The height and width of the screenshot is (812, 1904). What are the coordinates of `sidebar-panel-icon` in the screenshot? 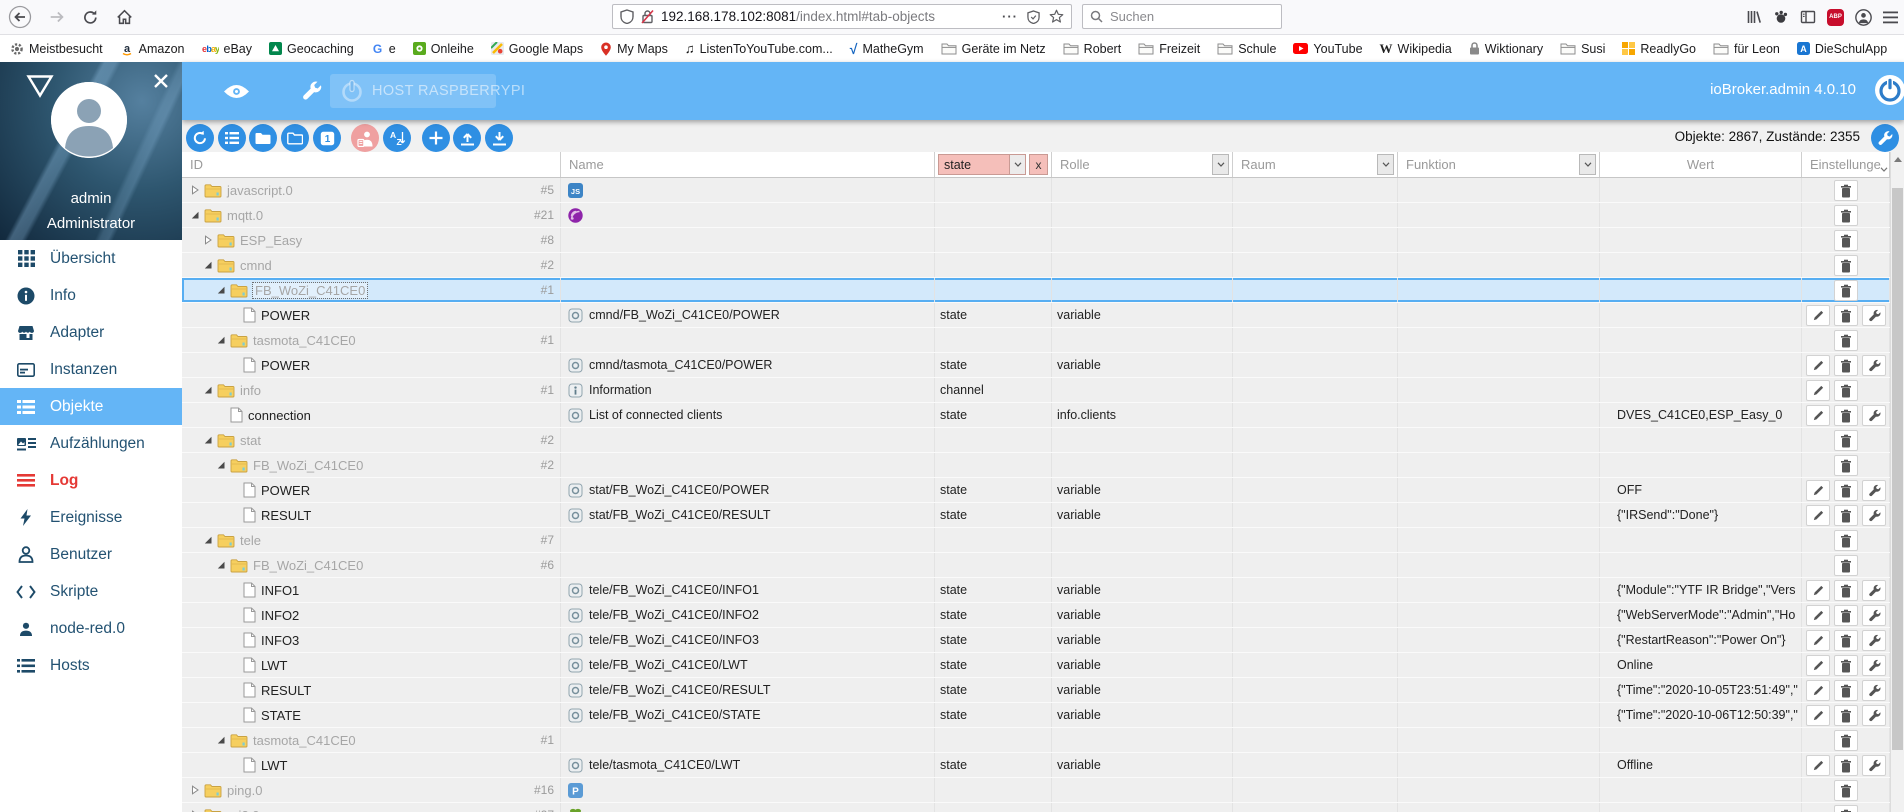 It's located at (1808, 17).